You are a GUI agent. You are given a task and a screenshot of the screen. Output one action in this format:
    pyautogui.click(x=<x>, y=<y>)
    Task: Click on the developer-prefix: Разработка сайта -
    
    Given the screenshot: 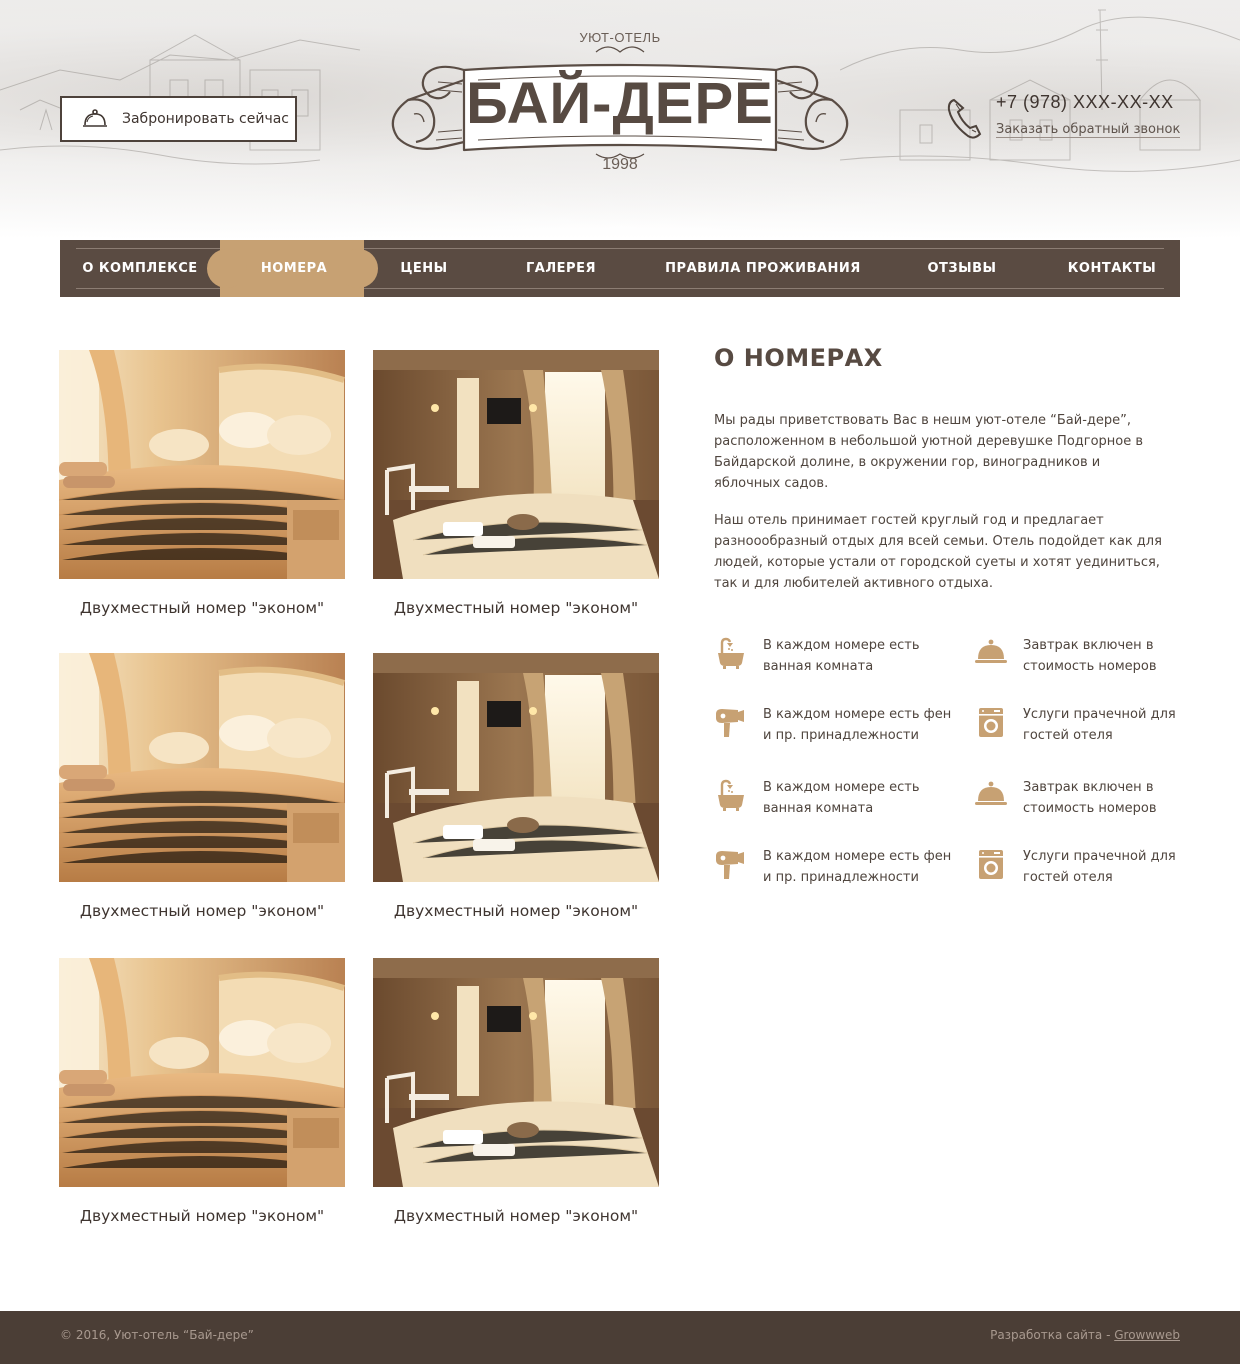 What is the action you would take?
    pyautogui.click(x=1052, y=1335)
    